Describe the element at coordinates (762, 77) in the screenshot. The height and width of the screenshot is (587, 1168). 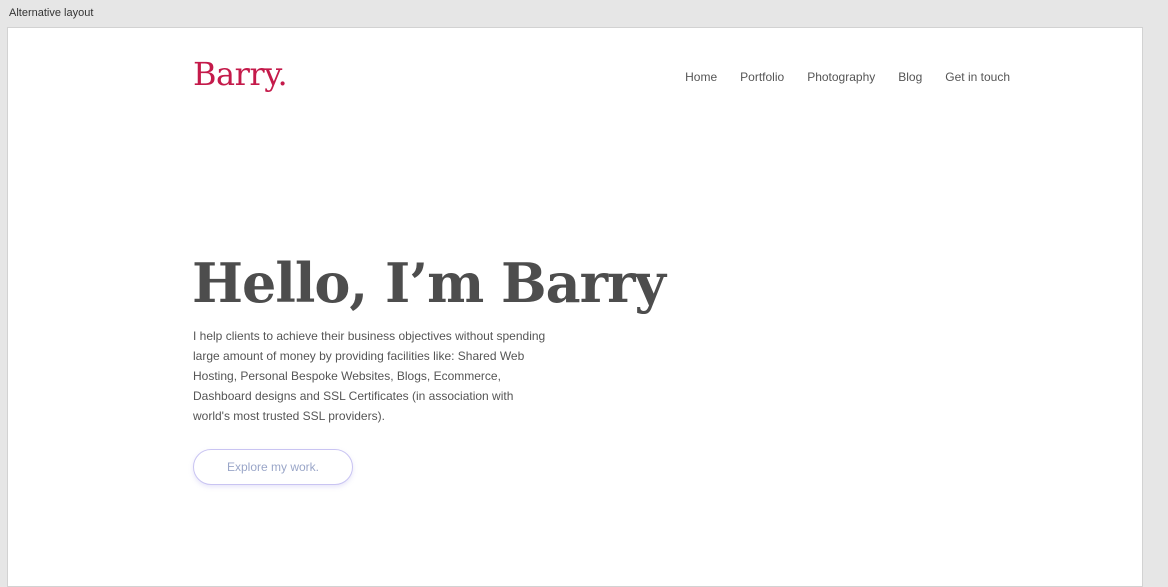
I see `nav-item-portfolio: Portfolio` at that location.